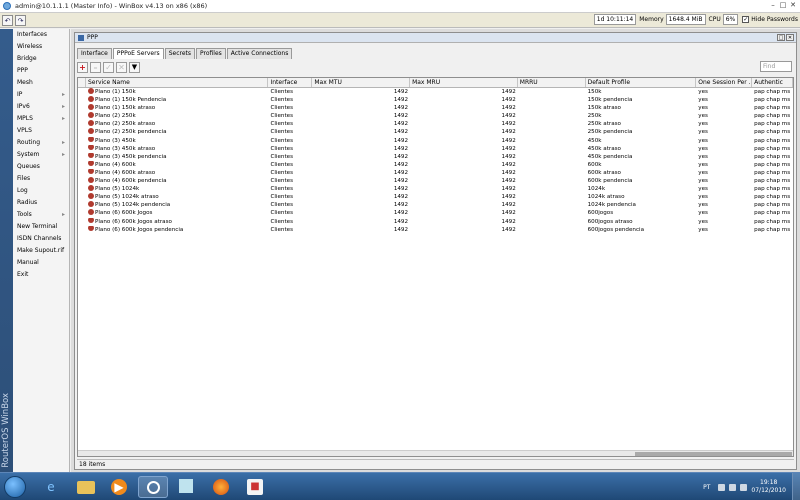  I want to click on service-name: Plano (3) 450k, so click(115, 140).